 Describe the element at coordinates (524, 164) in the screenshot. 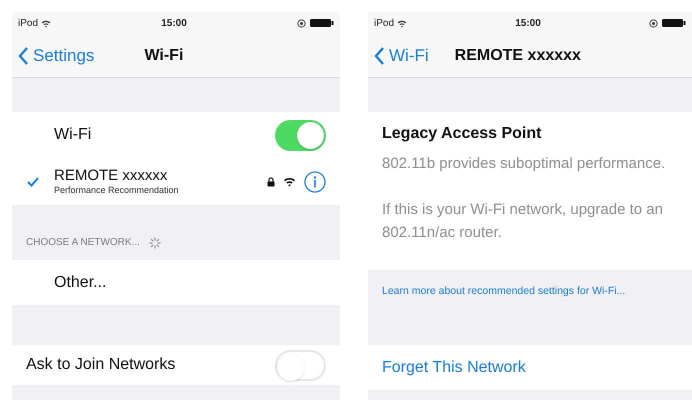

I see `notice-text: 802.11b provides suboptimal performance.` at that location.